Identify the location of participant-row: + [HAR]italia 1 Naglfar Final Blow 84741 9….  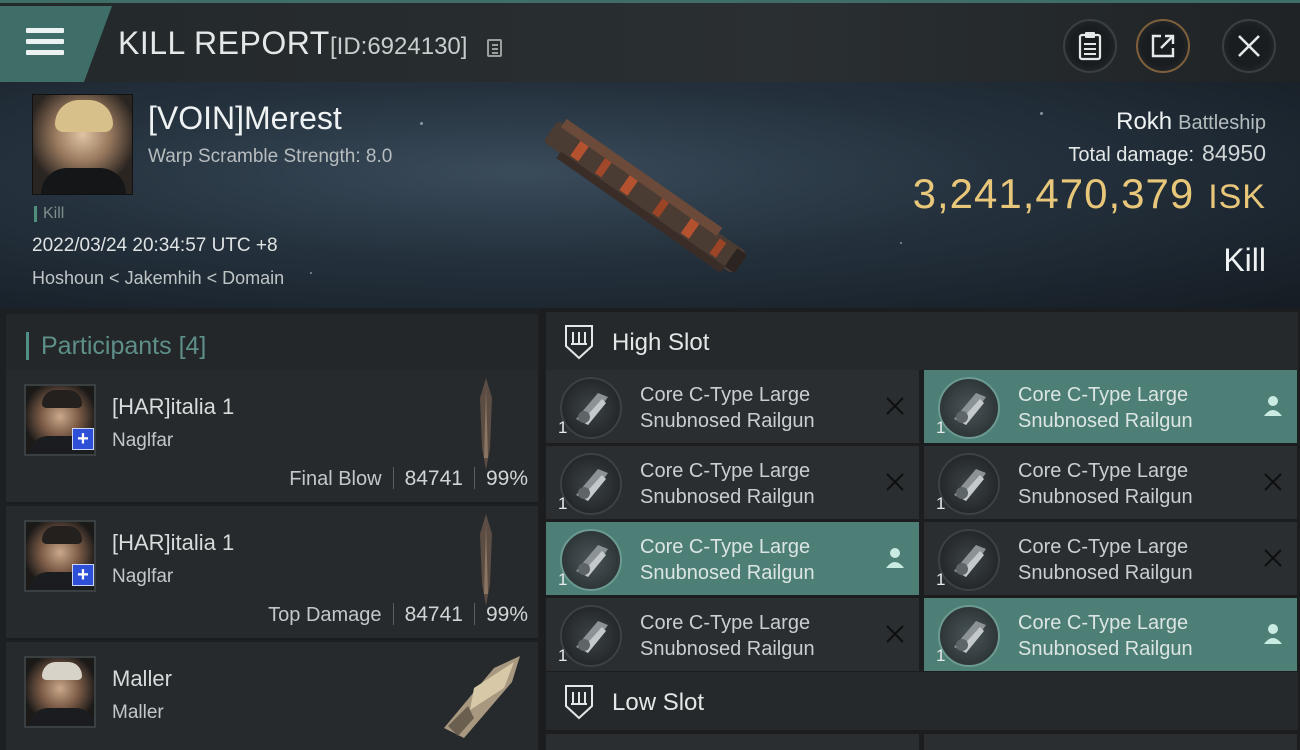
(272, 437).